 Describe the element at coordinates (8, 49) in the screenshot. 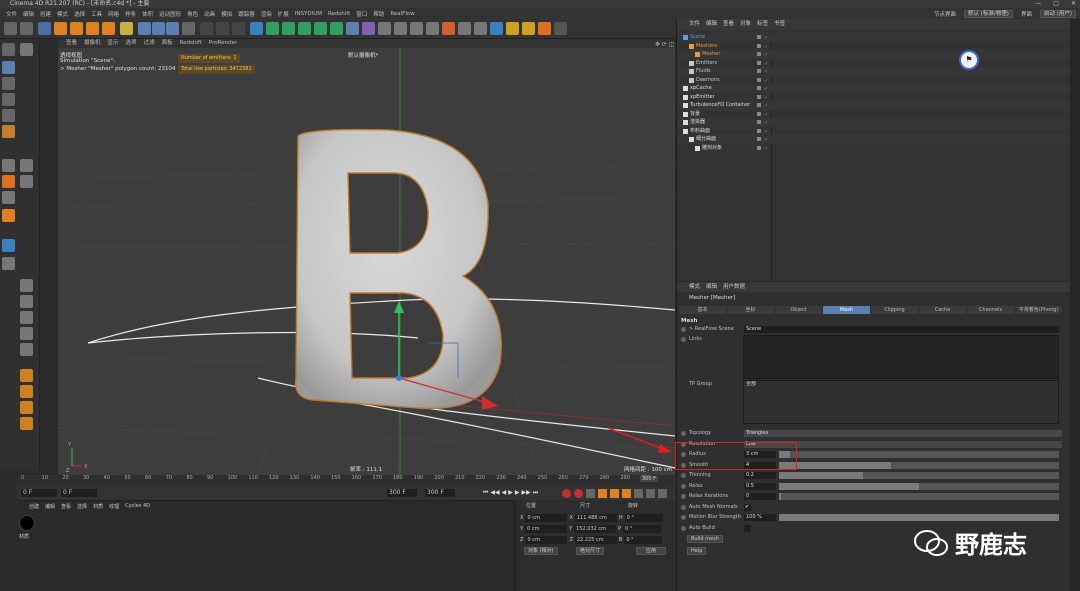

I see `mode-icon` at that location.